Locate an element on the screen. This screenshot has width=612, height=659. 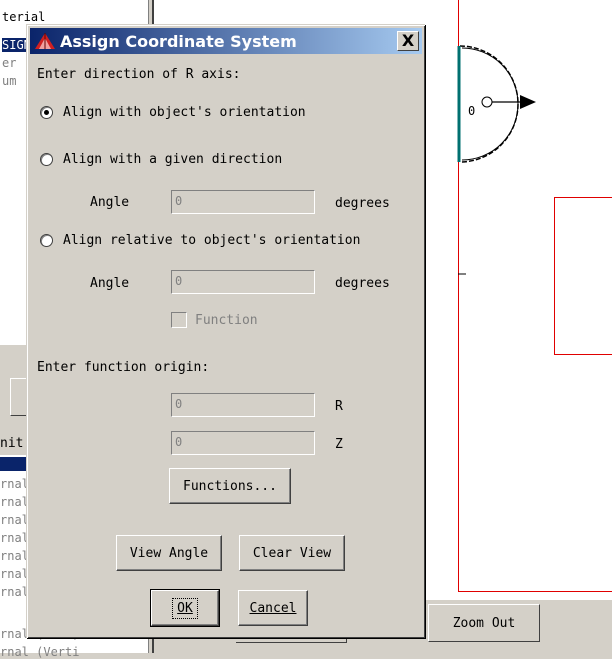
close-button: X is located at coordinates (408, 41).